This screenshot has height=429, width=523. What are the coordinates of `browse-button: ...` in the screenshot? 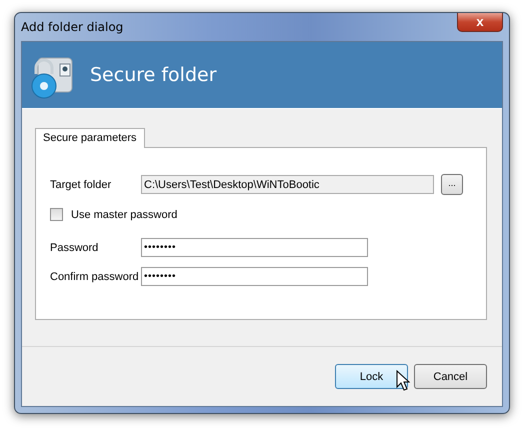 It's located at (452, 184).